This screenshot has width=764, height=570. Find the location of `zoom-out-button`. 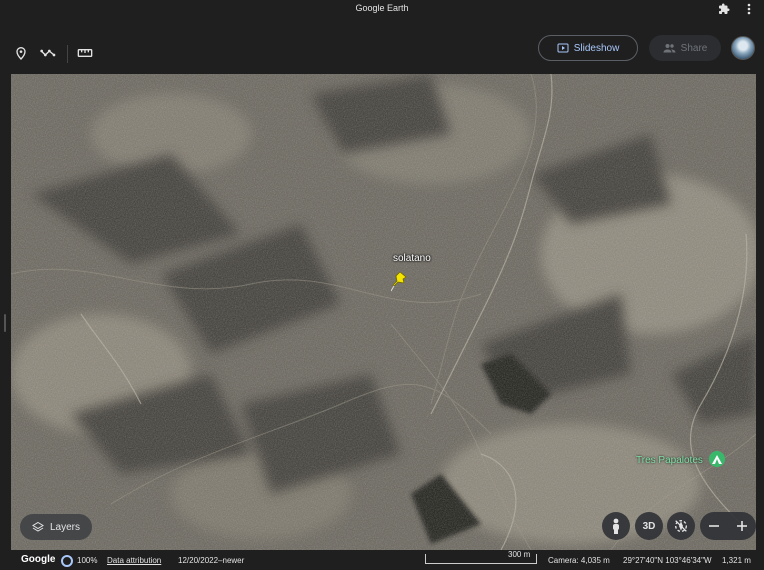

zoom-out-button is located at coordinates (714, 526).